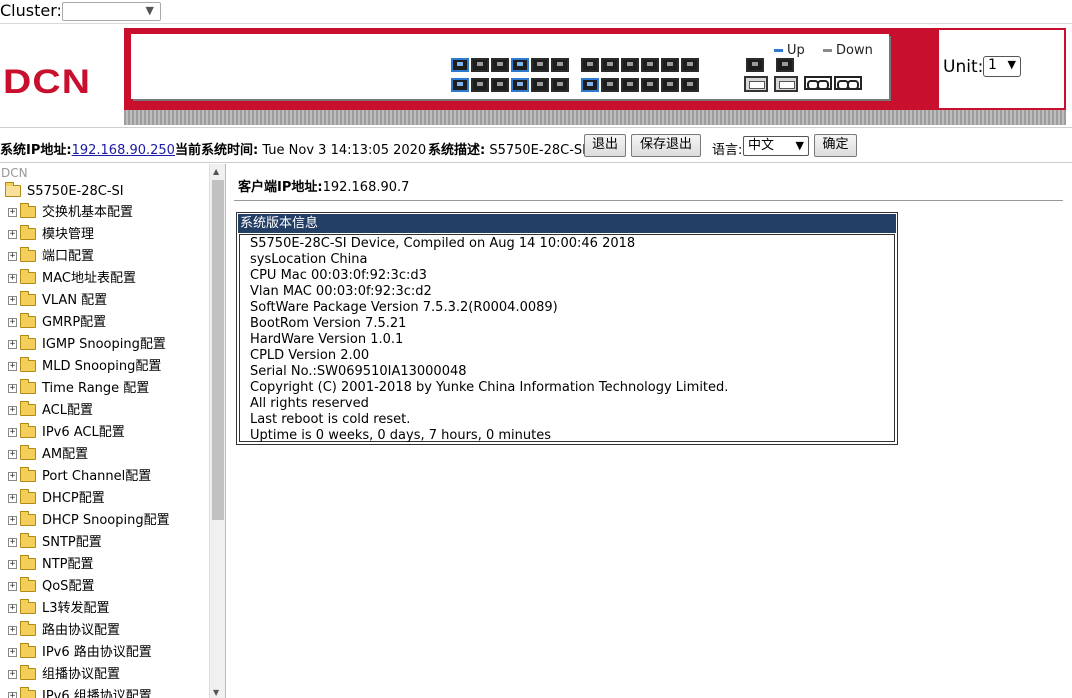  What do you see at coordinates (595, 117) in the screenshot?
I see `banner-hatch` at bounding box center [595, 117].